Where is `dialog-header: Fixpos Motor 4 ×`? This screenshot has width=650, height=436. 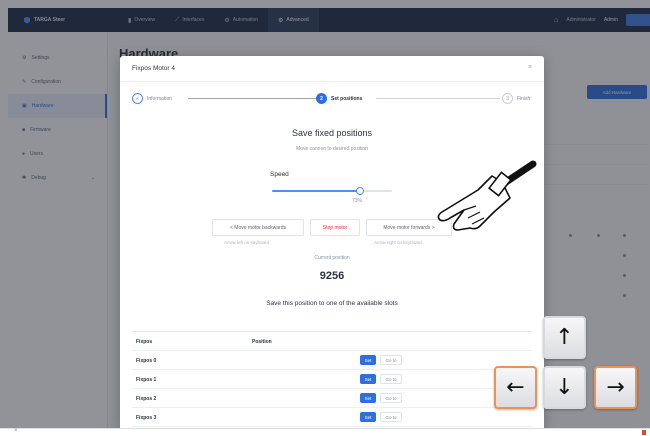 dialog-header: Fixpos Motor 4 × is located at coordinates (332, 69).